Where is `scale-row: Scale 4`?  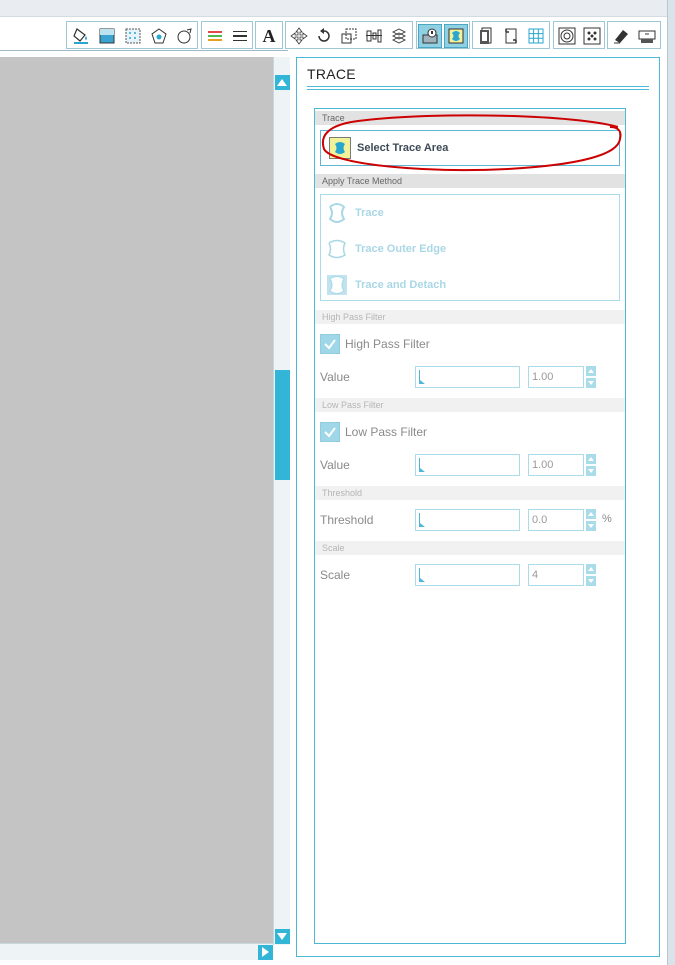
scale-row: Scale 4 is located at coordinates (470, 575).